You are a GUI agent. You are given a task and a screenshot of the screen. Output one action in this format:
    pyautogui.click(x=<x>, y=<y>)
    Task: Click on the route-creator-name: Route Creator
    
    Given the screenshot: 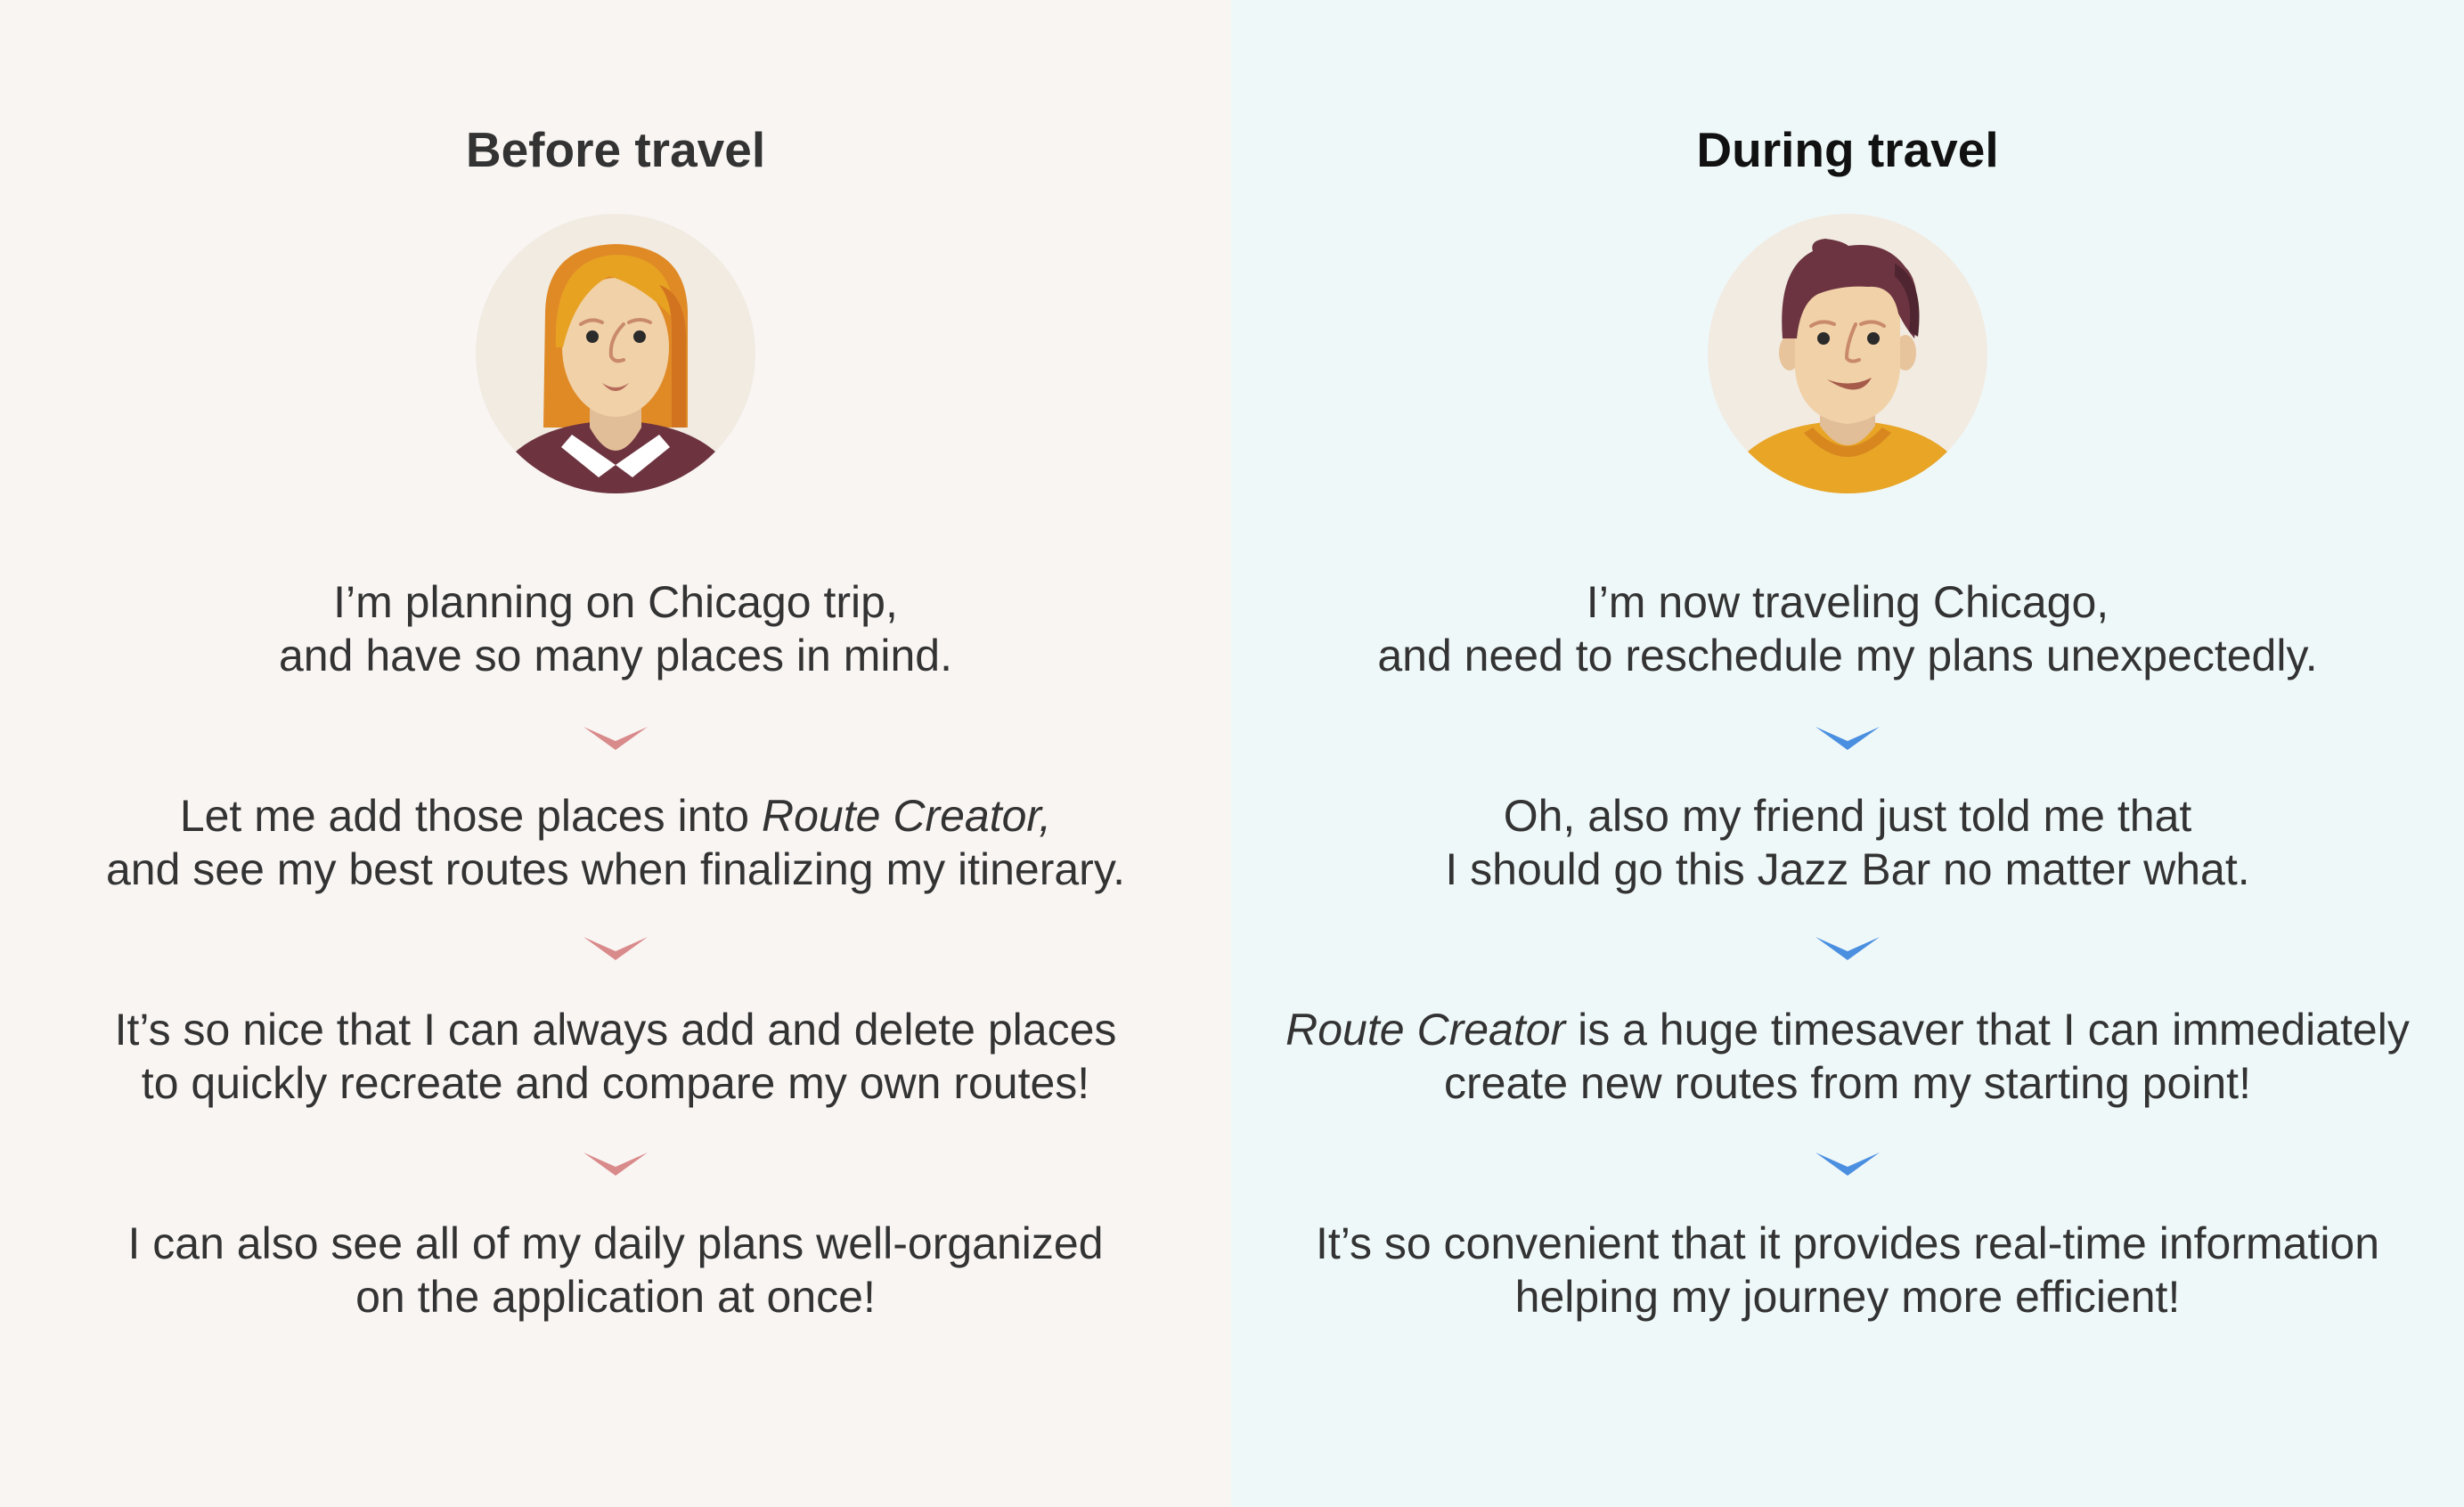 What is the action you would take?
    pyautogui.click(x=1426, y=1030)
    